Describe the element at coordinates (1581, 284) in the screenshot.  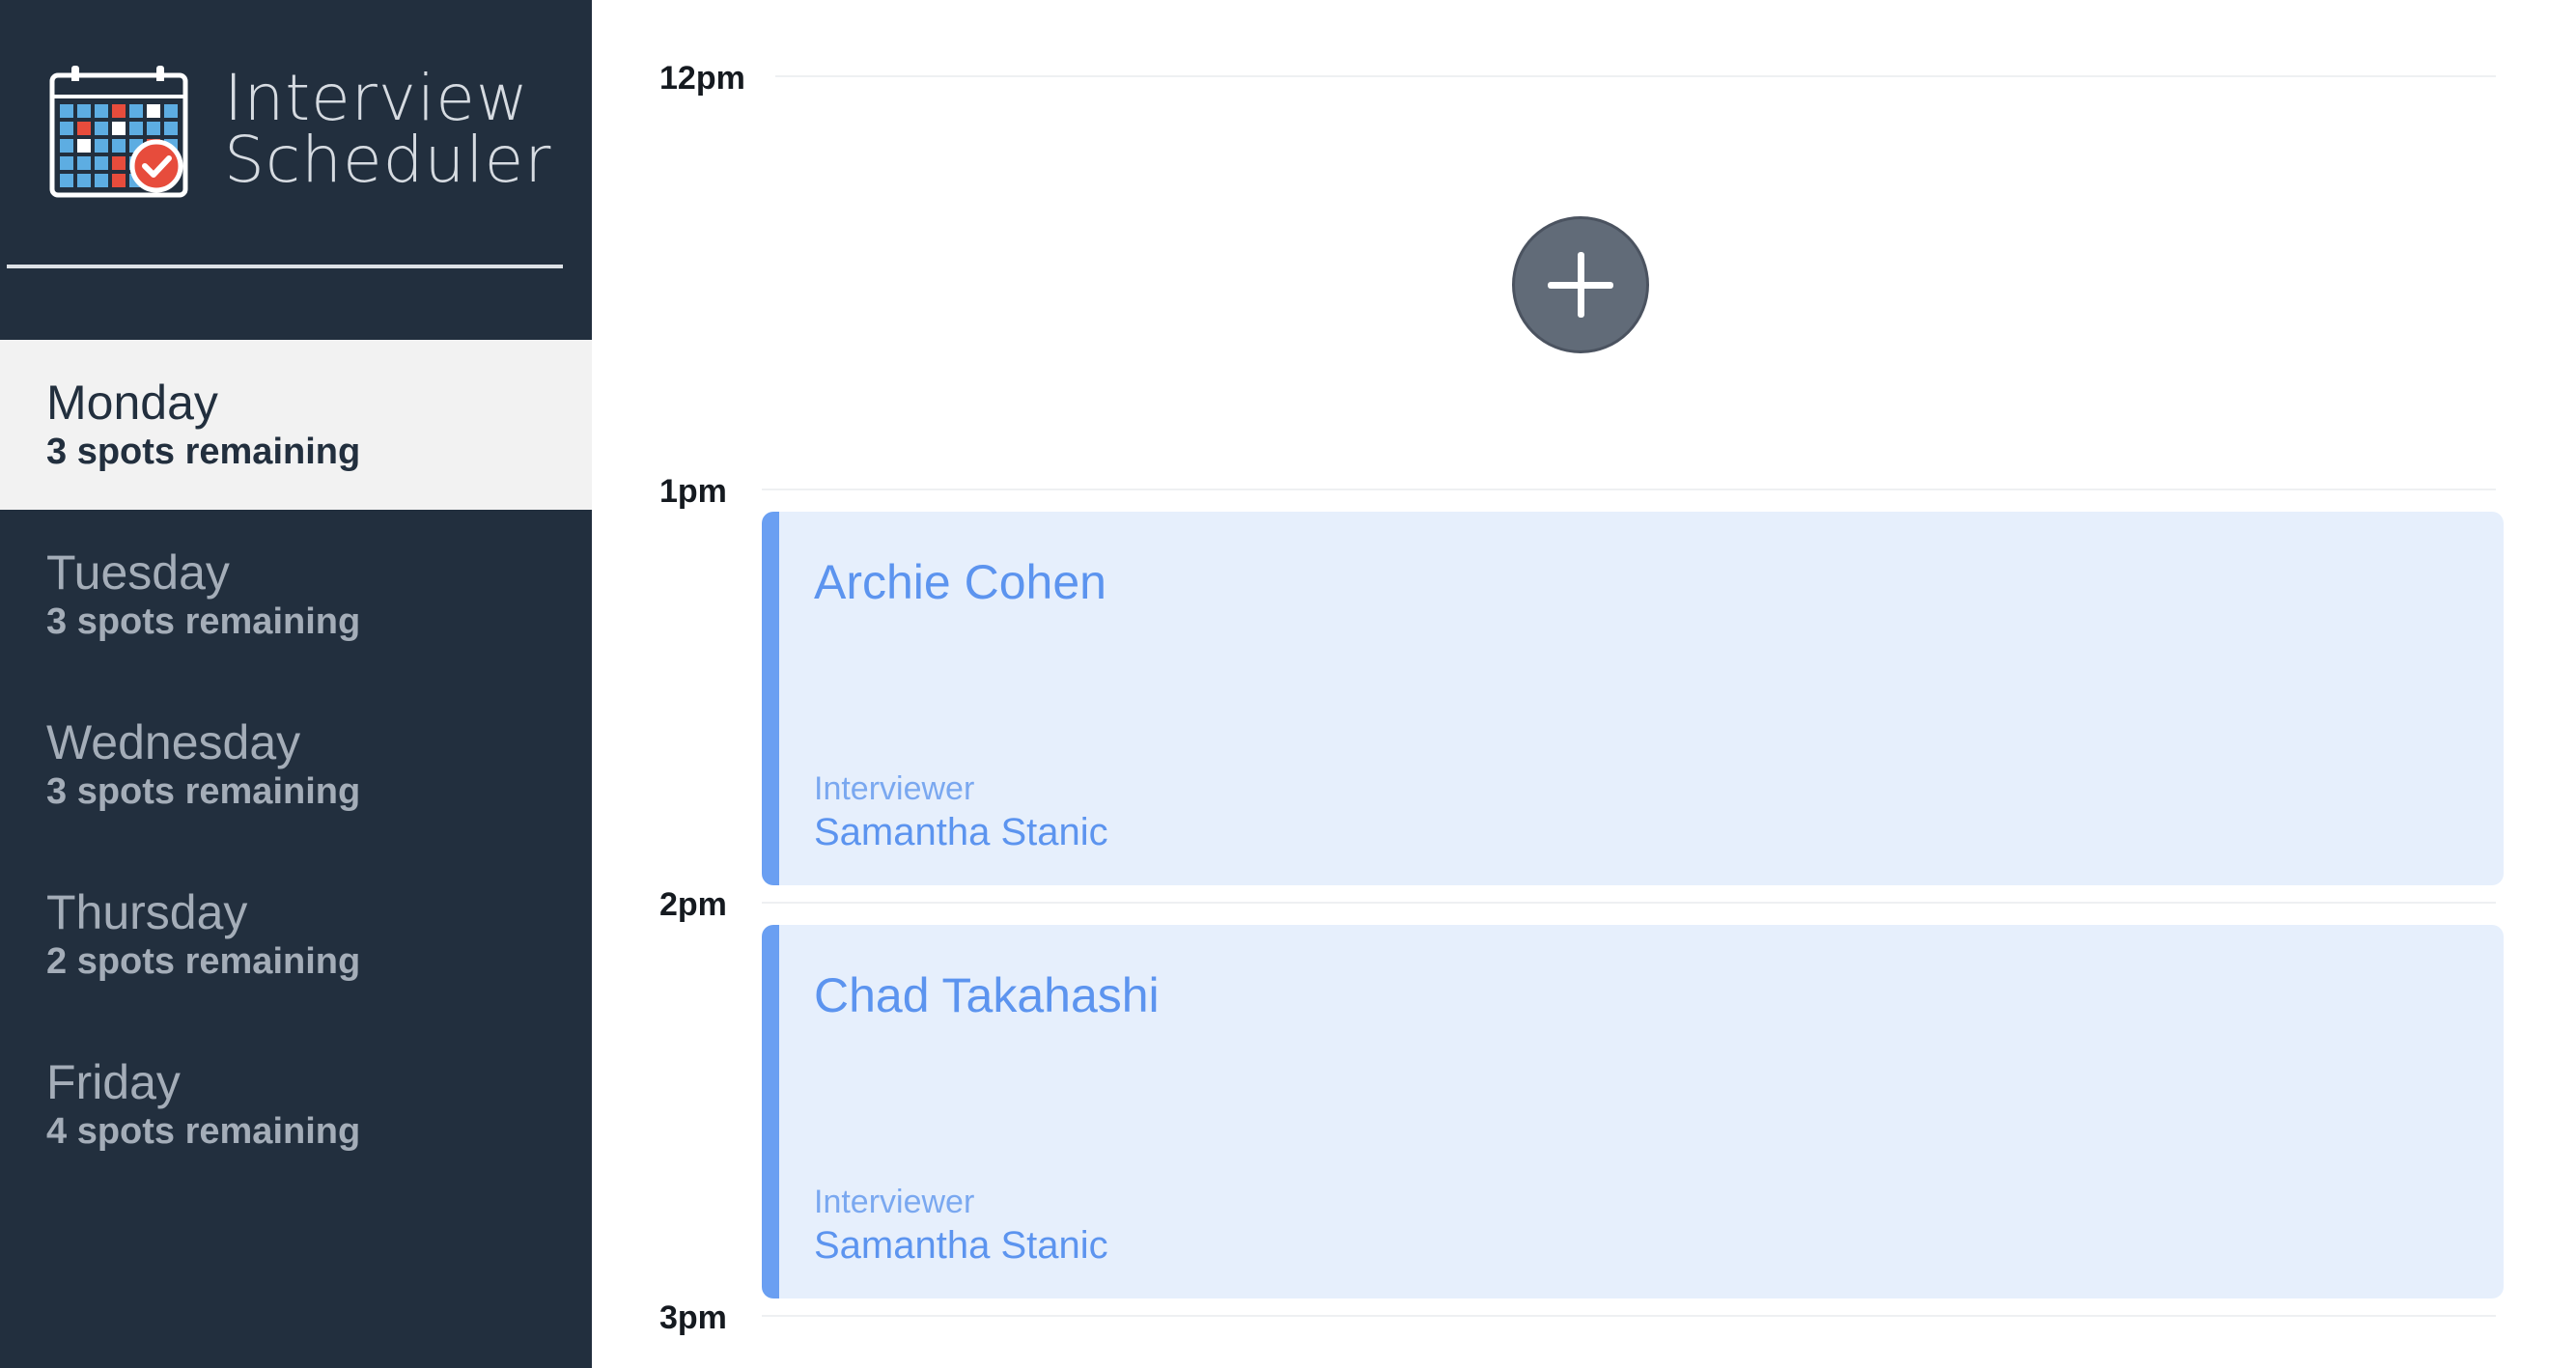
I see `add-appointment-button` at that location.